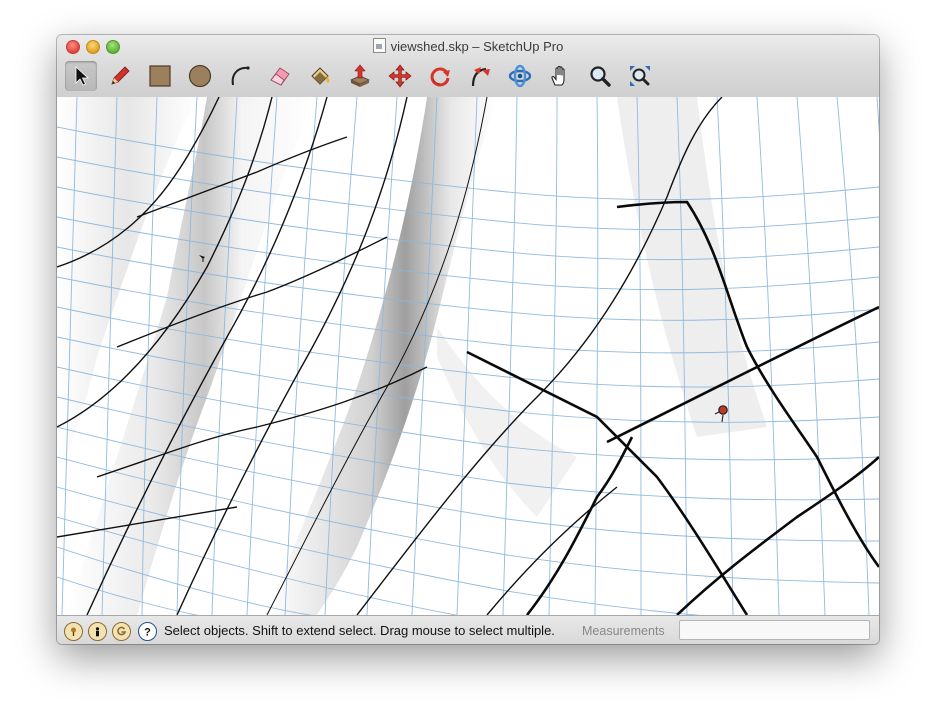 The image size is (935, 723). I want to click on paint-bucket-icon, so click(320, 76).